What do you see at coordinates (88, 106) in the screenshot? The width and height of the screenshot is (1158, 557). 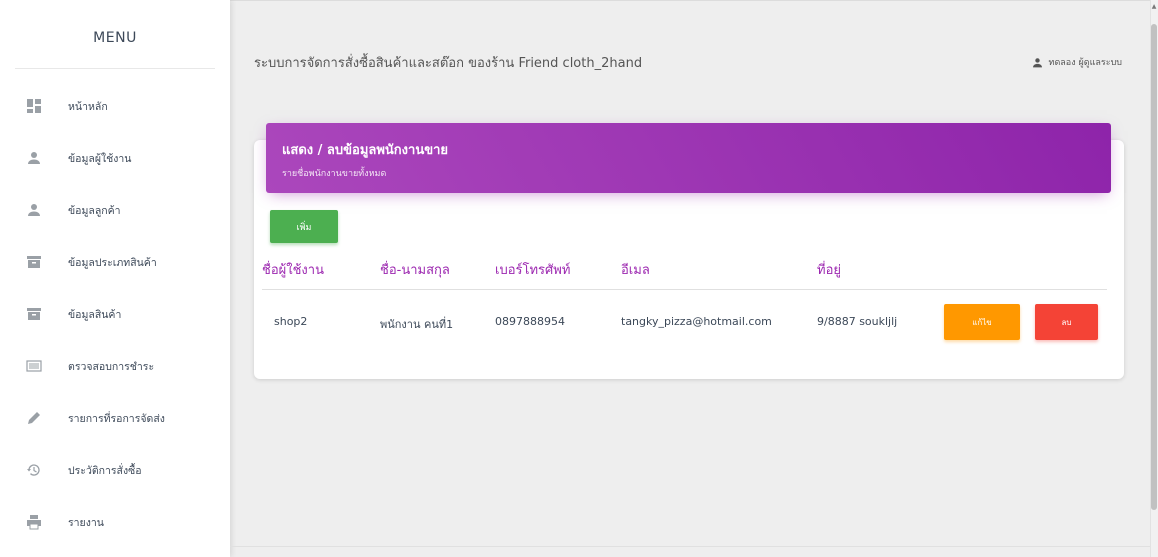 I see `sidebar-item-label: หน้าหลัก` at bounding box center [88, 106].